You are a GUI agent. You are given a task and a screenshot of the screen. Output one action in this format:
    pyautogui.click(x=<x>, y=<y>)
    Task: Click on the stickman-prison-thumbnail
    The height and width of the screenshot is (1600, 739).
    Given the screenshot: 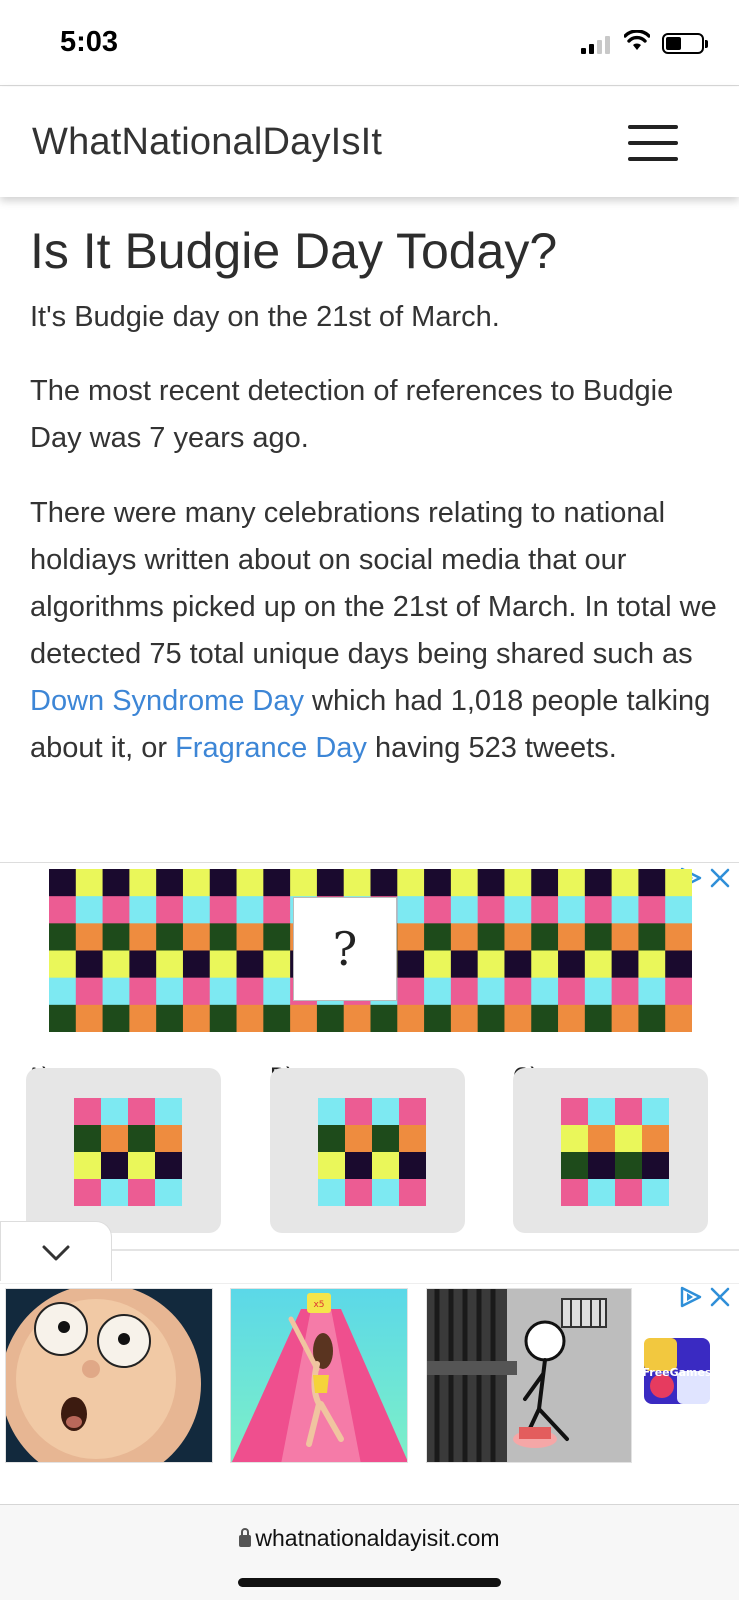 What is the action you would take?
    pyautogui.click(x=529, y=1375)
    